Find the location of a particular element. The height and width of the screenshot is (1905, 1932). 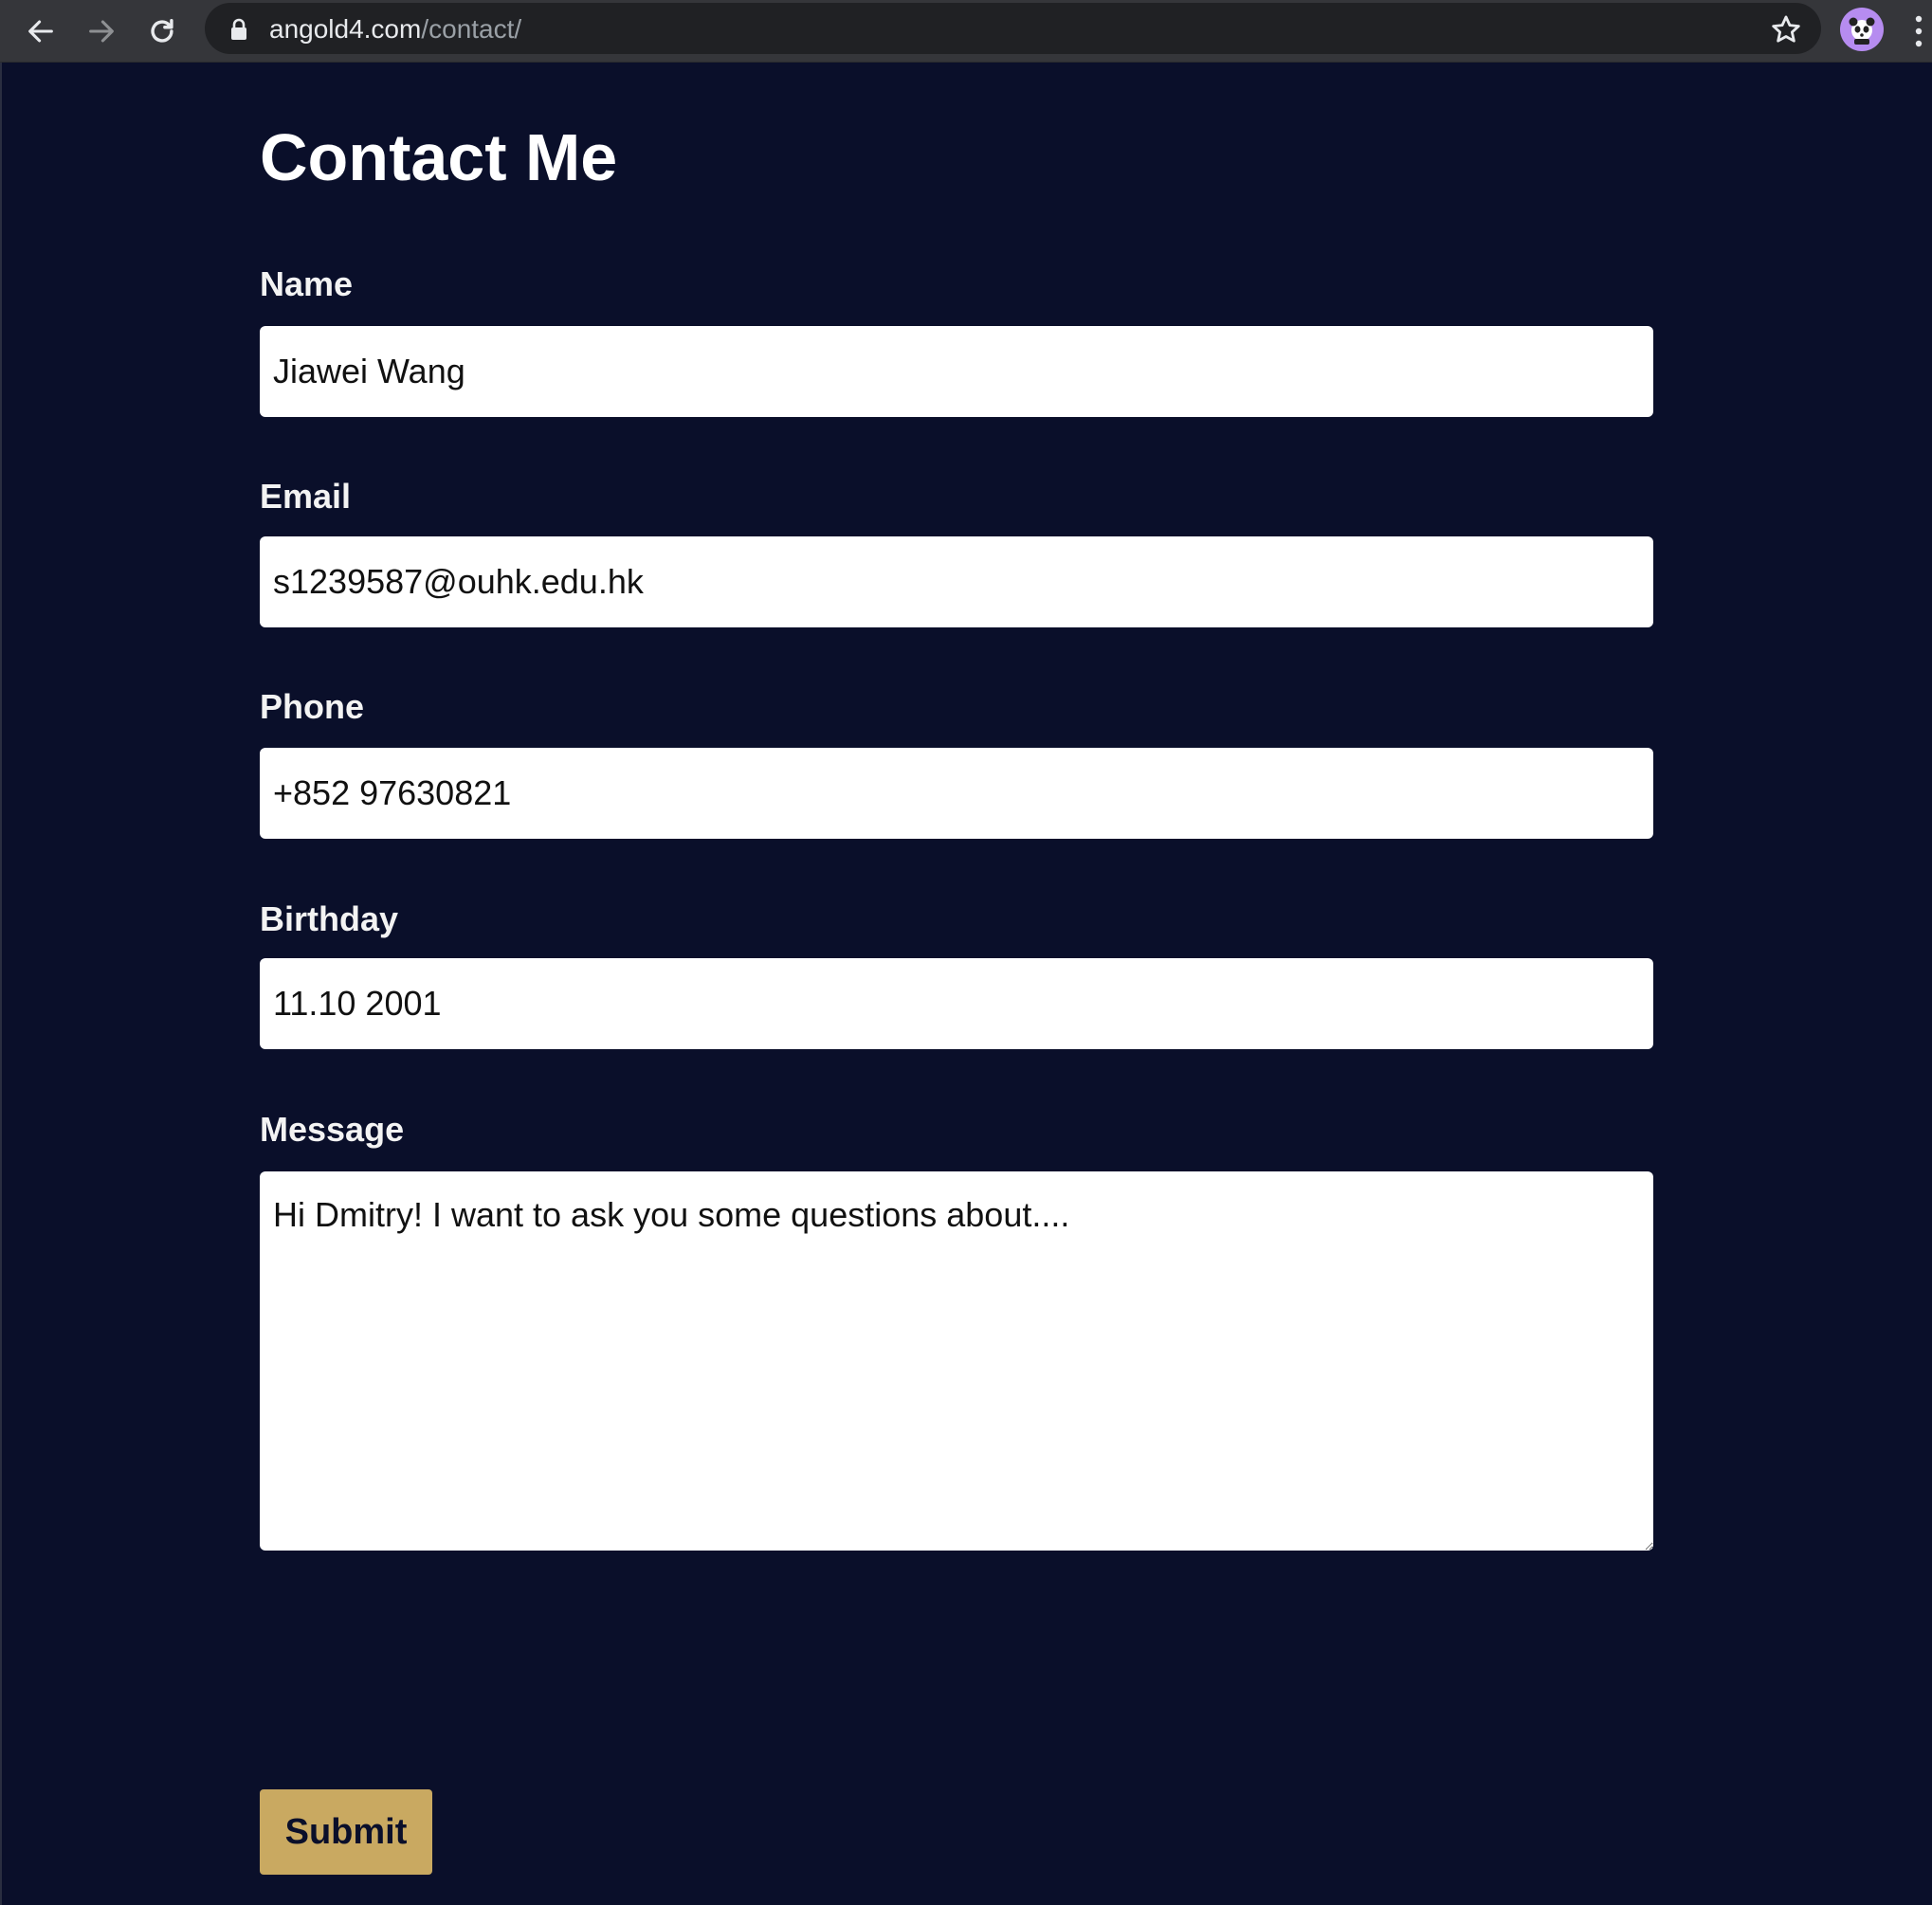

reload-icon is located at coordinates (162, 30).